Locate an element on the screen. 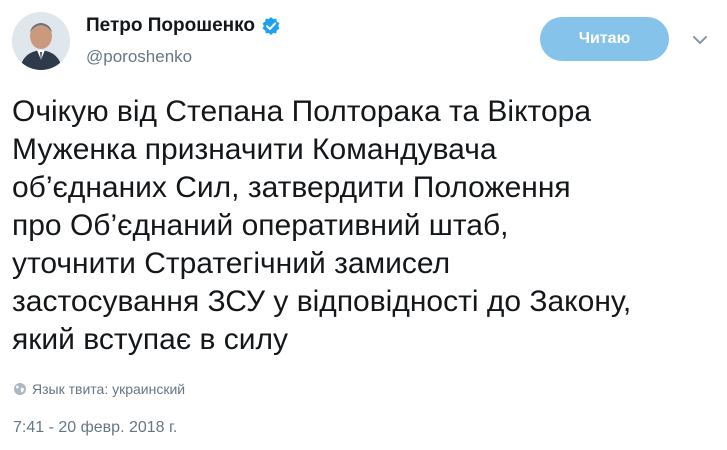  author-handle: @poroshenko is located at coordinates (139, 57).